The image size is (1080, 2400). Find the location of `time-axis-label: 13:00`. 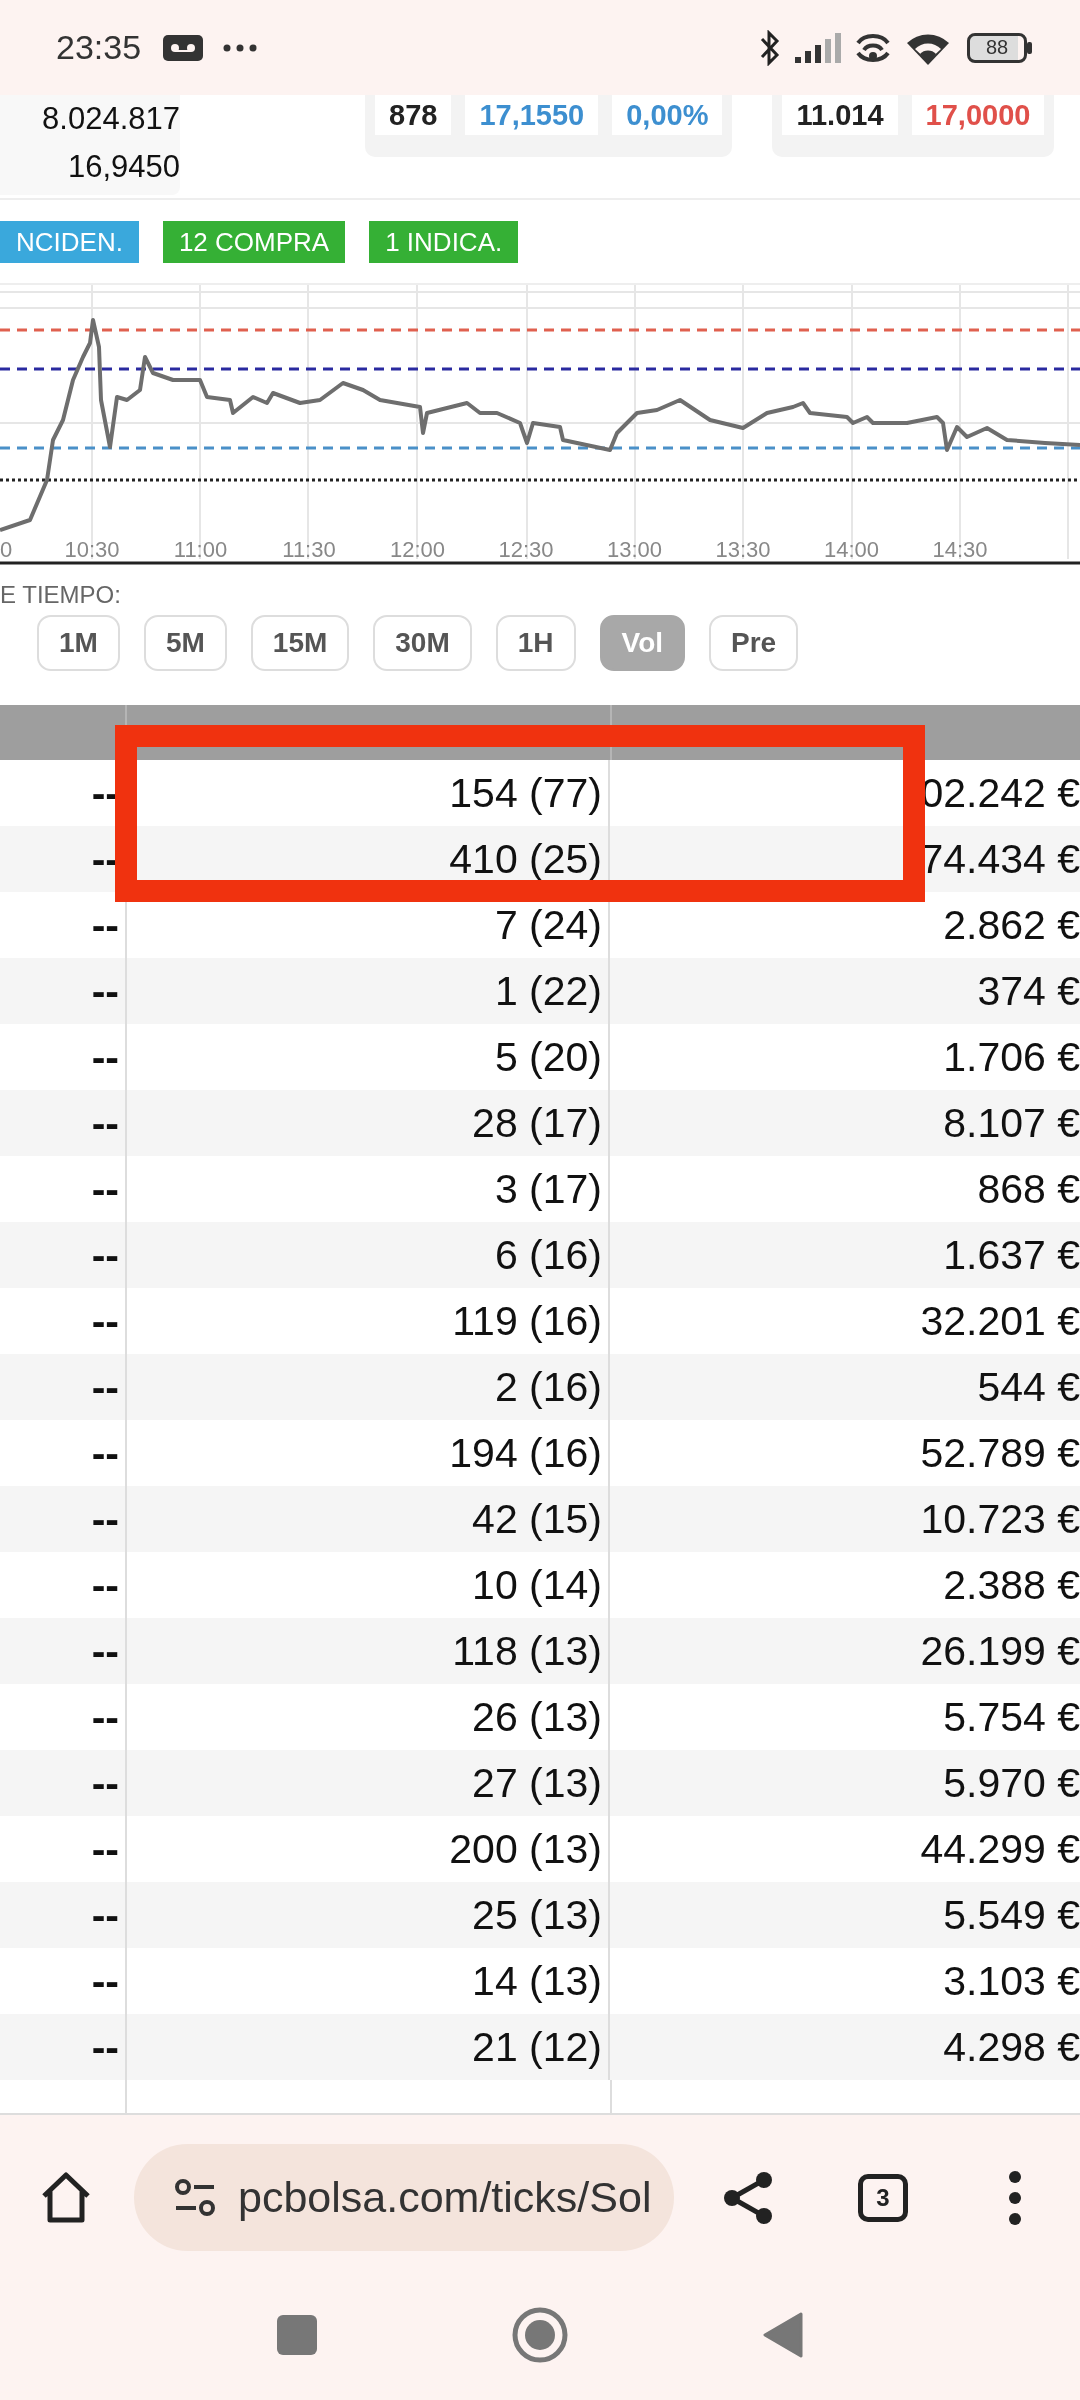

time-axis-label: 13:00 is located at coordinates (634, 549).